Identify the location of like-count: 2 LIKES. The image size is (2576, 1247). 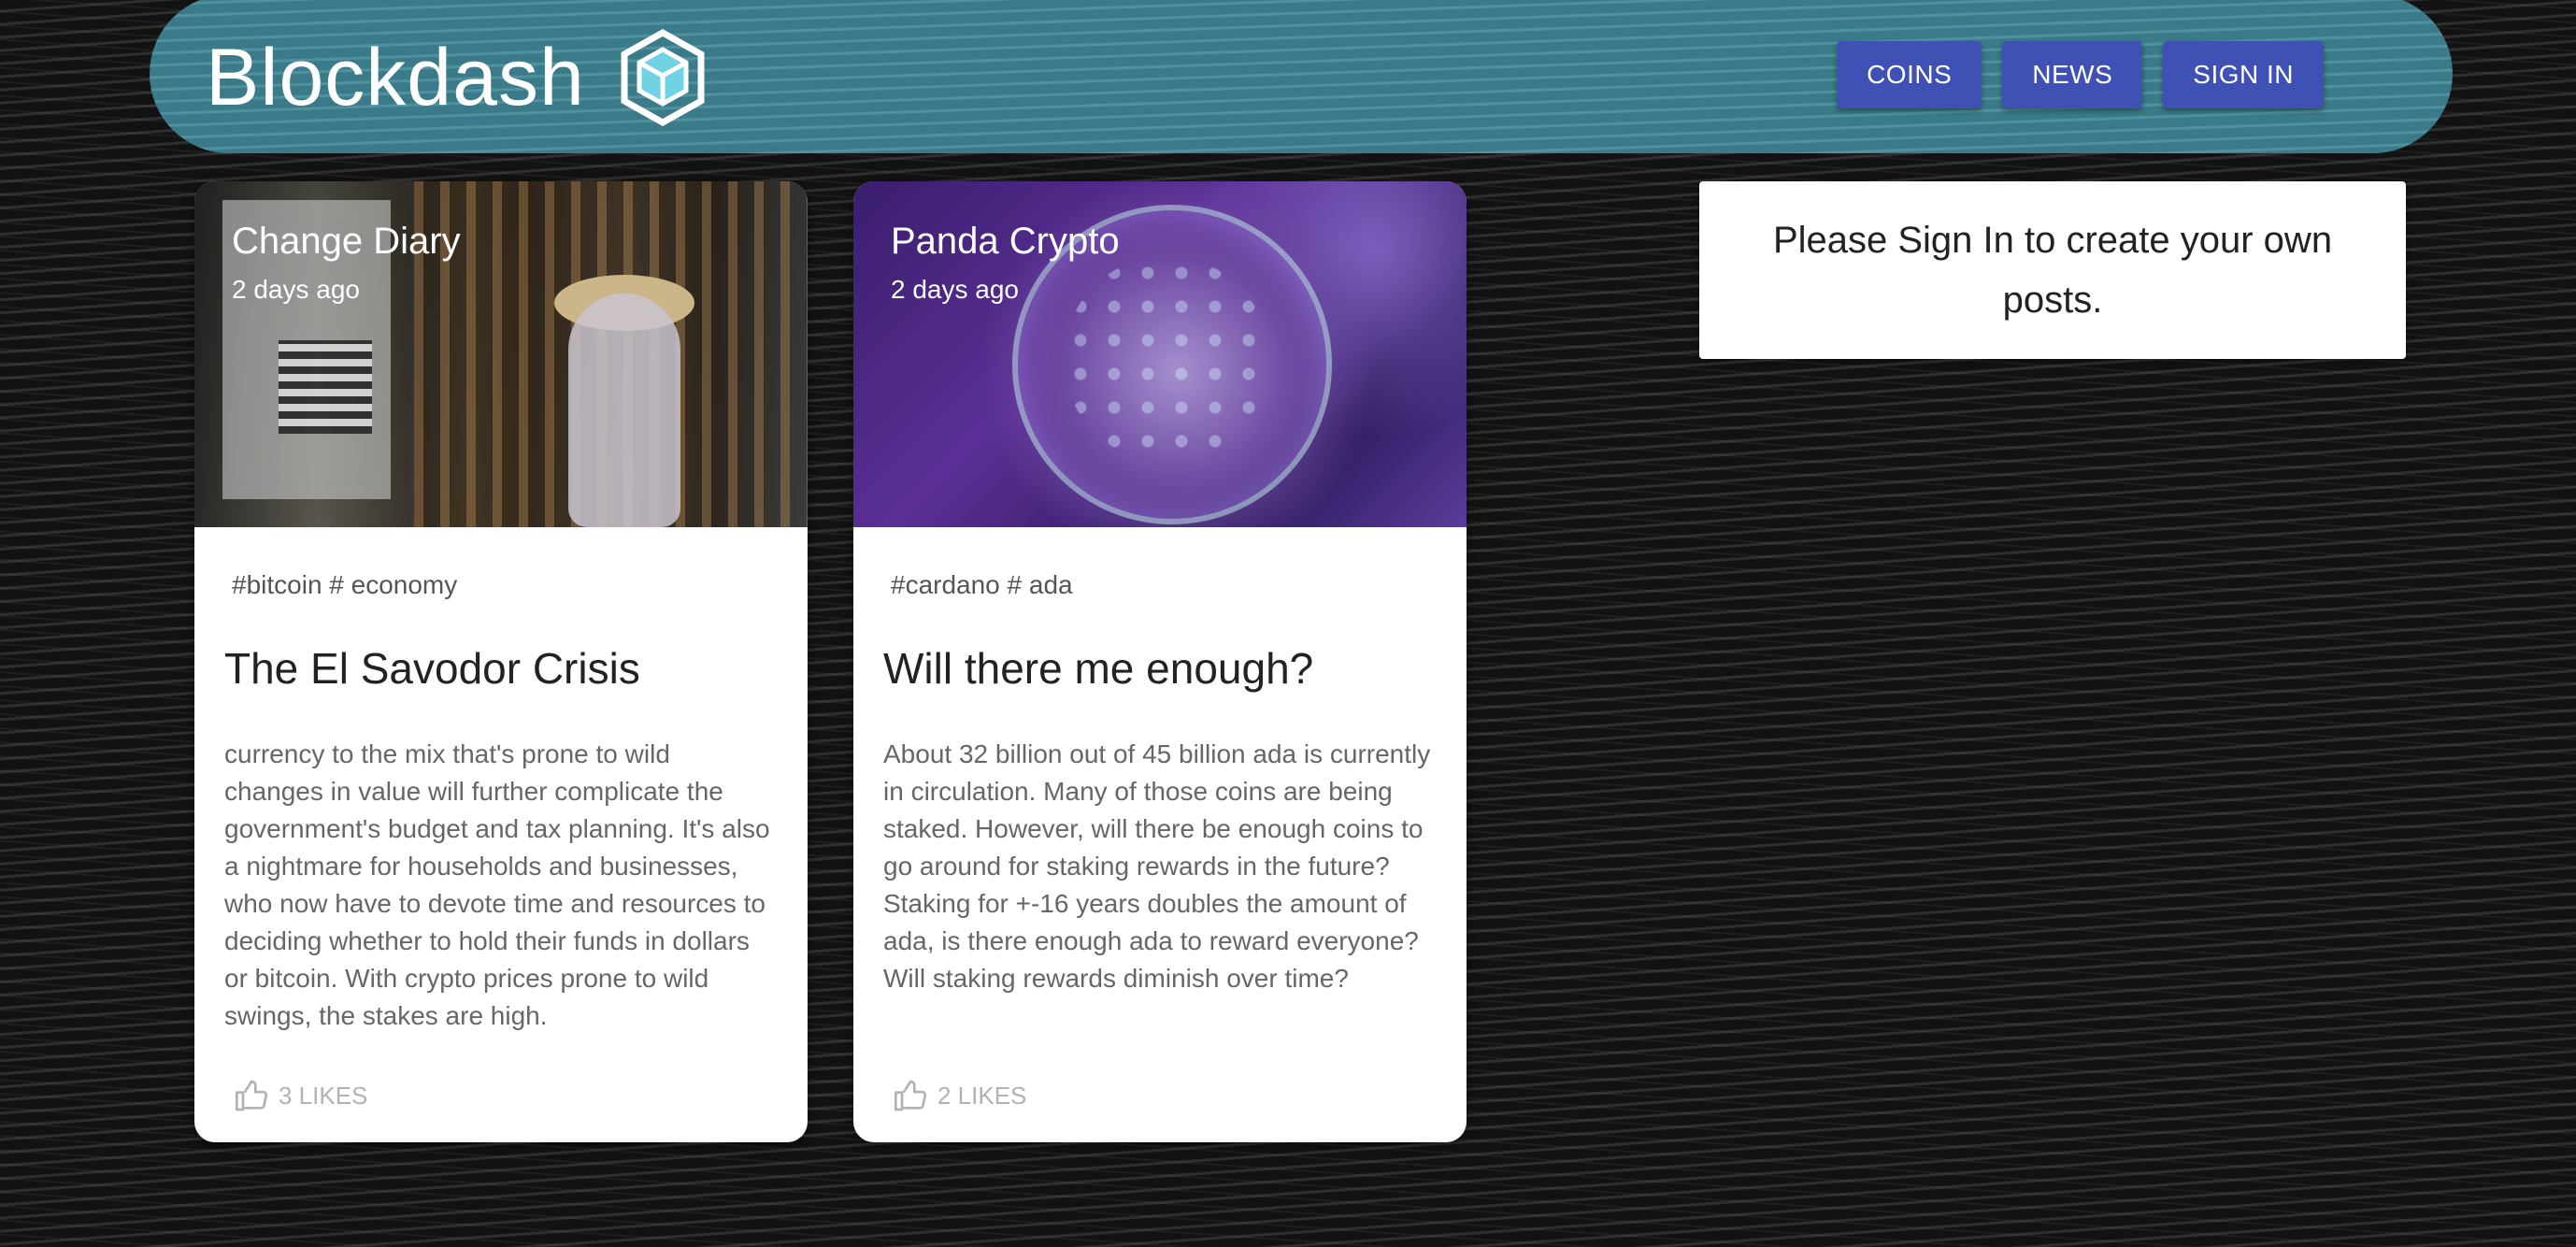
(982, 1095).